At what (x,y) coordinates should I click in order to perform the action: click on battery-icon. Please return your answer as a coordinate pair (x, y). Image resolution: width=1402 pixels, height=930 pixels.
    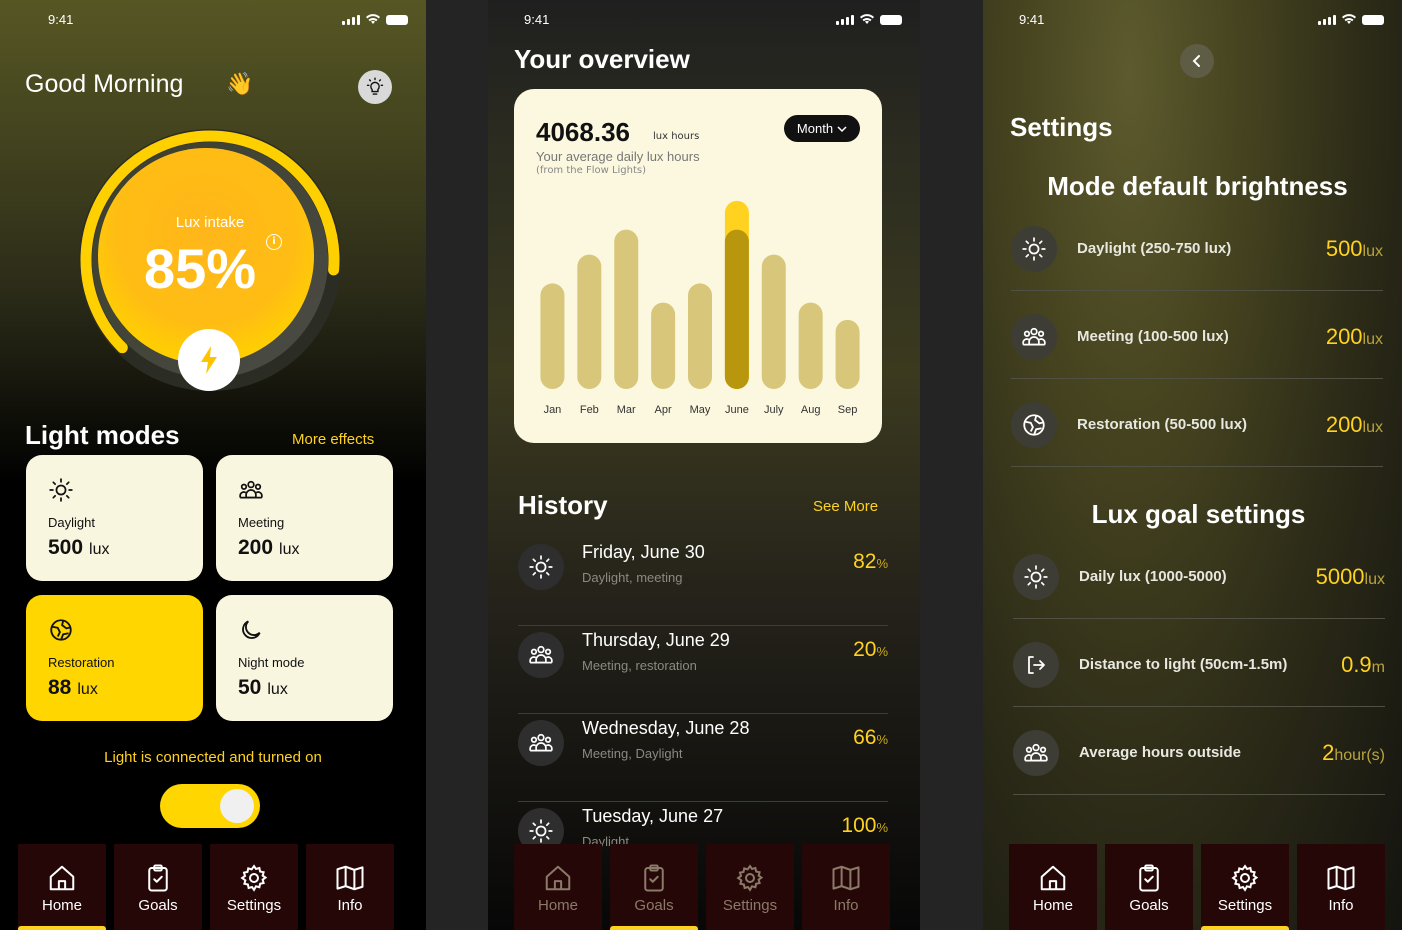
    Looking at the image, I should click on (1373, 19).